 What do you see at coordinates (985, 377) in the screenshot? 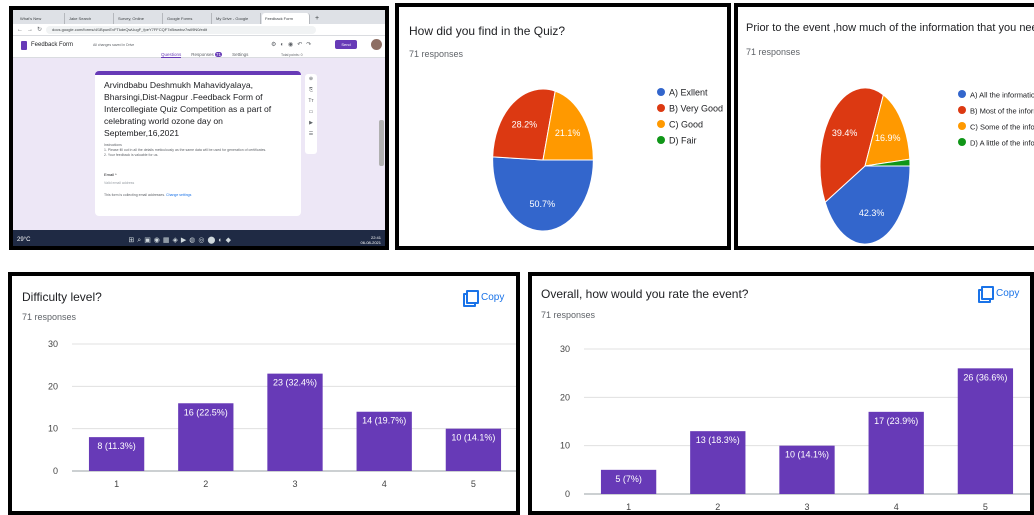
I see `bar-value-label: 26 (36.6%)` at bounding box center [985, 377].